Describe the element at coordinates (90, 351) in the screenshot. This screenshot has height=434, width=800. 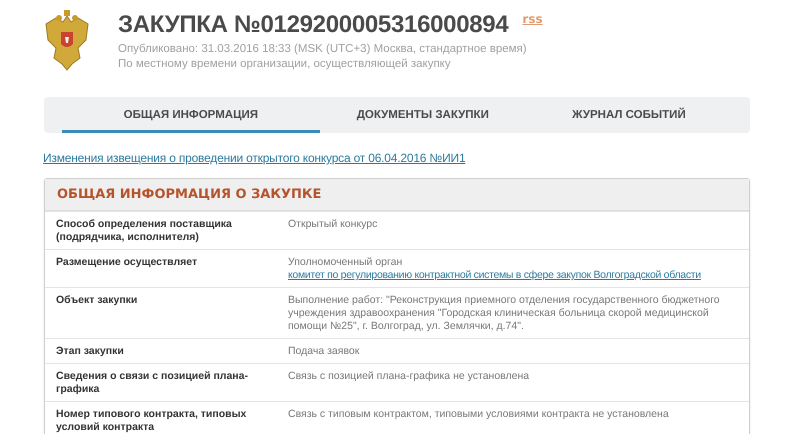
I see `field-label: Этап закупки` at that location.